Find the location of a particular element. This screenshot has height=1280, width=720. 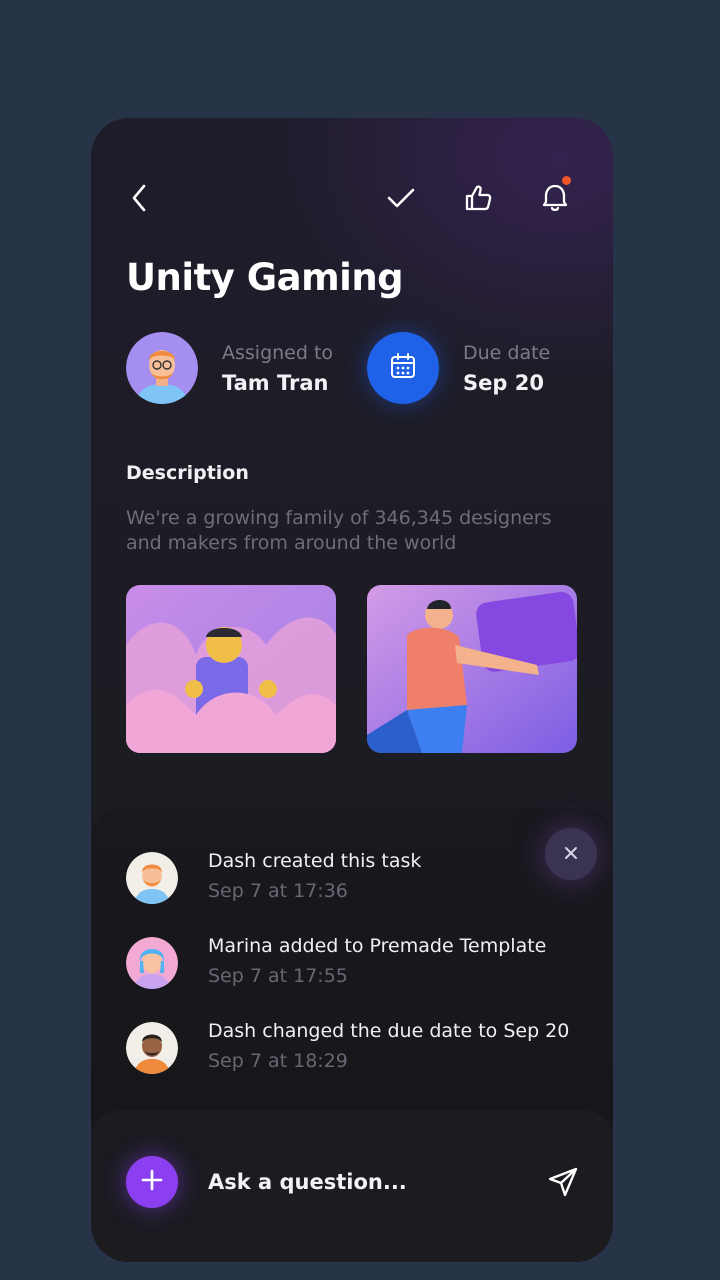

notification-dot is located at coordinates (566, 180).